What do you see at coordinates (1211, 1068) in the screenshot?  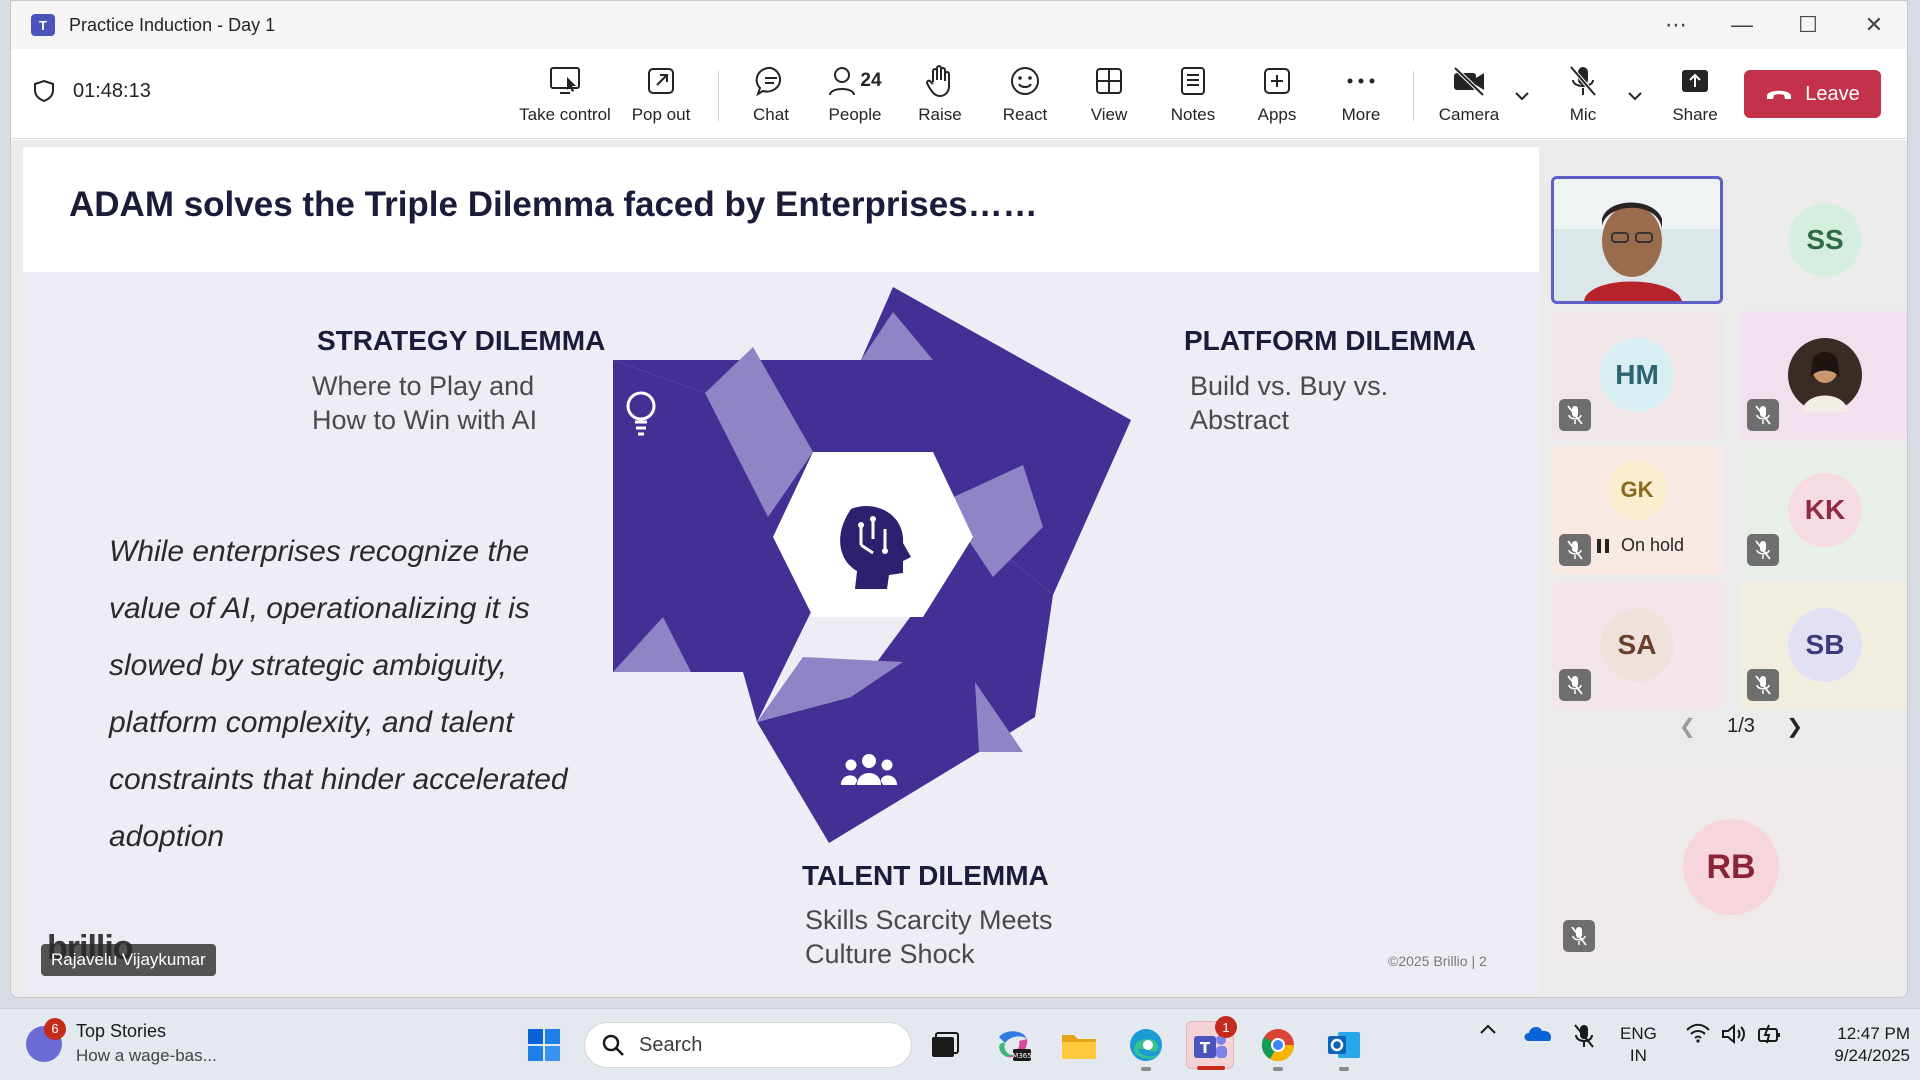 I see `active-indicator` at bounding box center [1211, 1068].